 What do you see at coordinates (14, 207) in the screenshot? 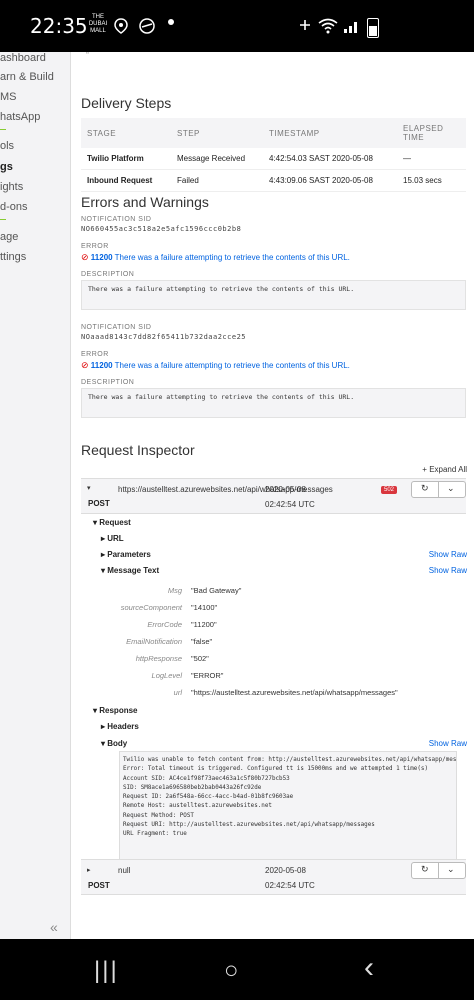
I see `sidebar-item-add-ons: d-ons` at bounding box center [14, 207].